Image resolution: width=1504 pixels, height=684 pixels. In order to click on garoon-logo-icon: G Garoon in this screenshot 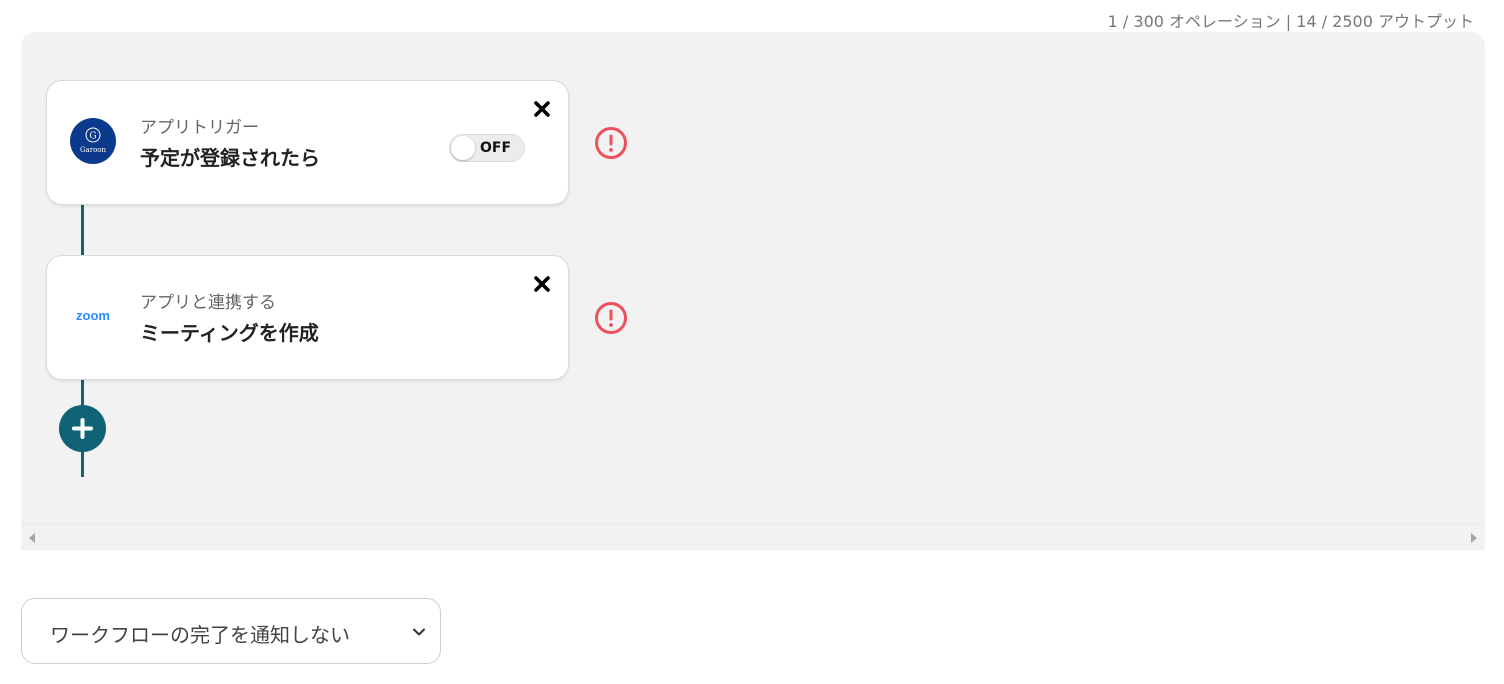, I will do `click(93, 141)`.